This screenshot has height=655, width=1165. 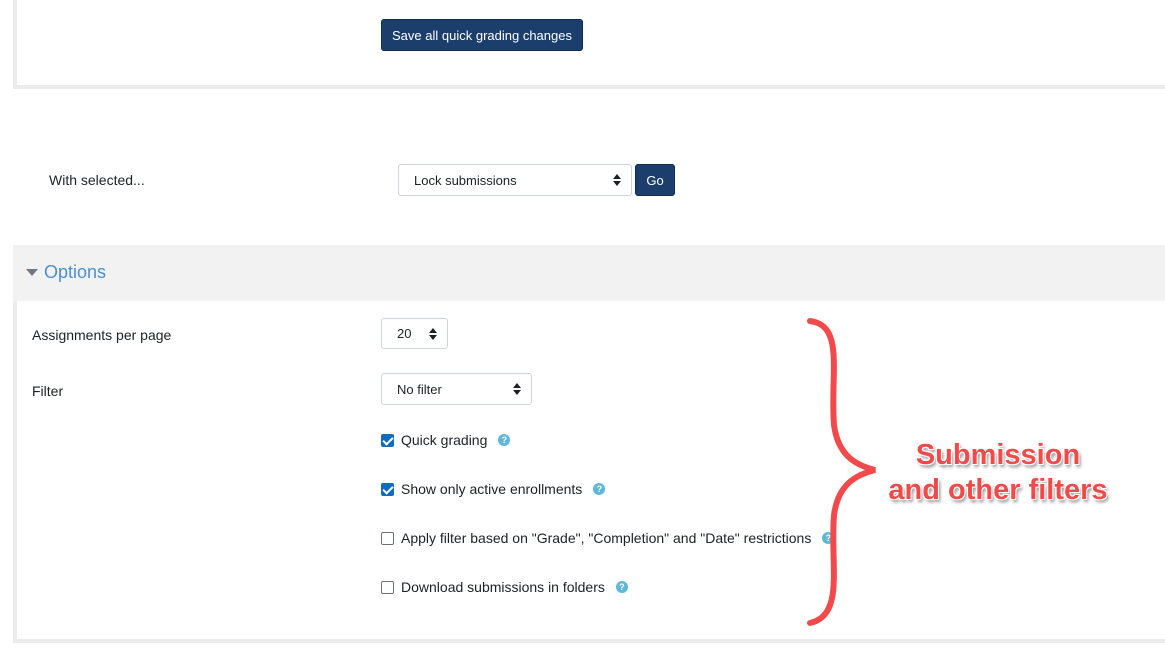 I want to click on active-enrollments-option: Show only active enrollments ?, so click(x=493, y=489).